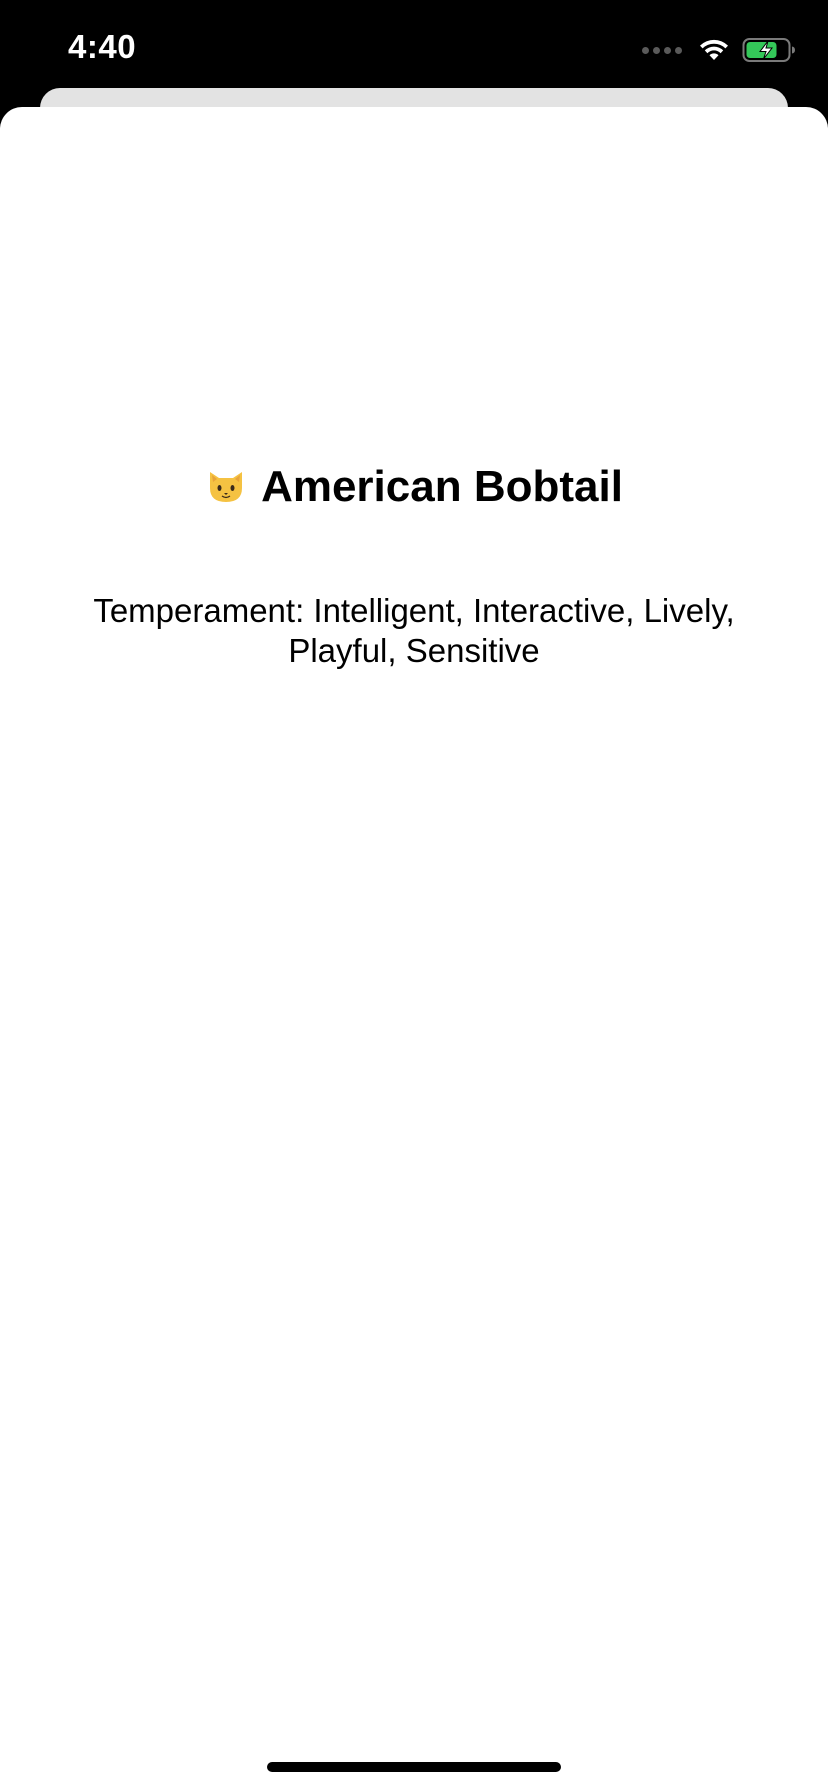 The height and width of the screenshot is (1792, 828). What do you see at coordinates (226, 487) in the screenshot?
I see `cat-face-icon` at bounding box center [226, 487].